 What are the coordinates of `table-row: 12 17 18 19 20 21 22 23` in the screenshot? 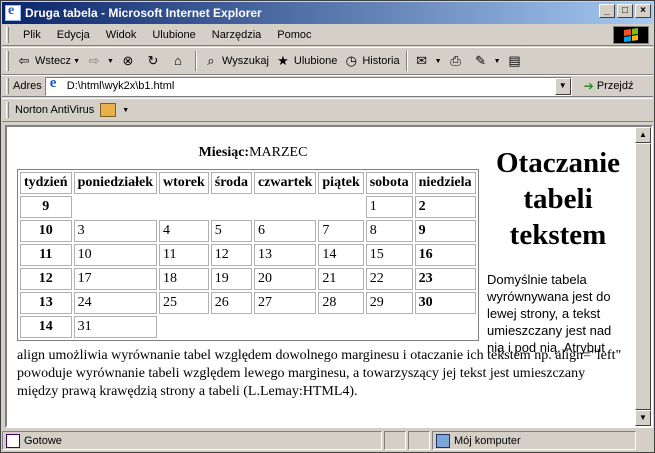 It's located at (248, 279).